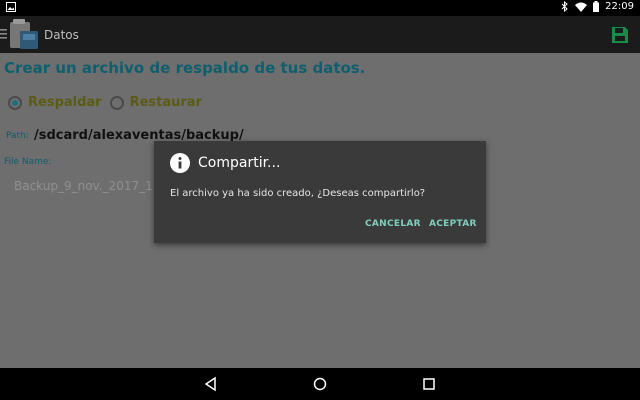 The height and width of the screenshot is (400, 640). What do you see at coordinates (11, 7) in the screenshot?
I see `image-icon` at bounding box center [11, 7].